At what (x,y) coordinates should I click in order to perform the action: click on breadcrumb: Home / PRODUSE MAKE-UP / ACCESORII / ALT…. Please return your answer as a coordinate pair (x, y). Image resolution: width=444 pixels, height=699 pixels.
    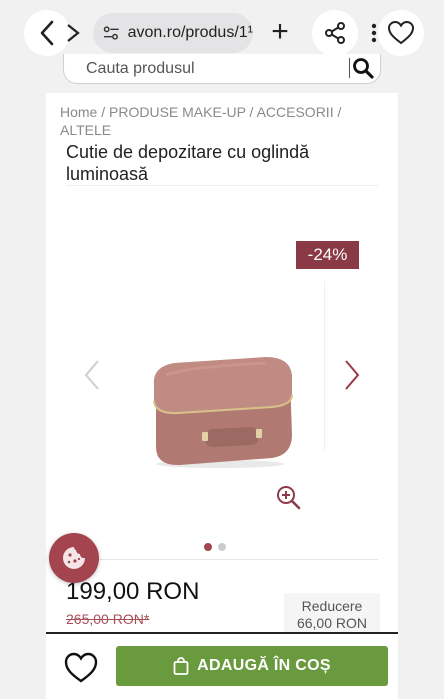
    Looking at the image, I should click on (225, 121).